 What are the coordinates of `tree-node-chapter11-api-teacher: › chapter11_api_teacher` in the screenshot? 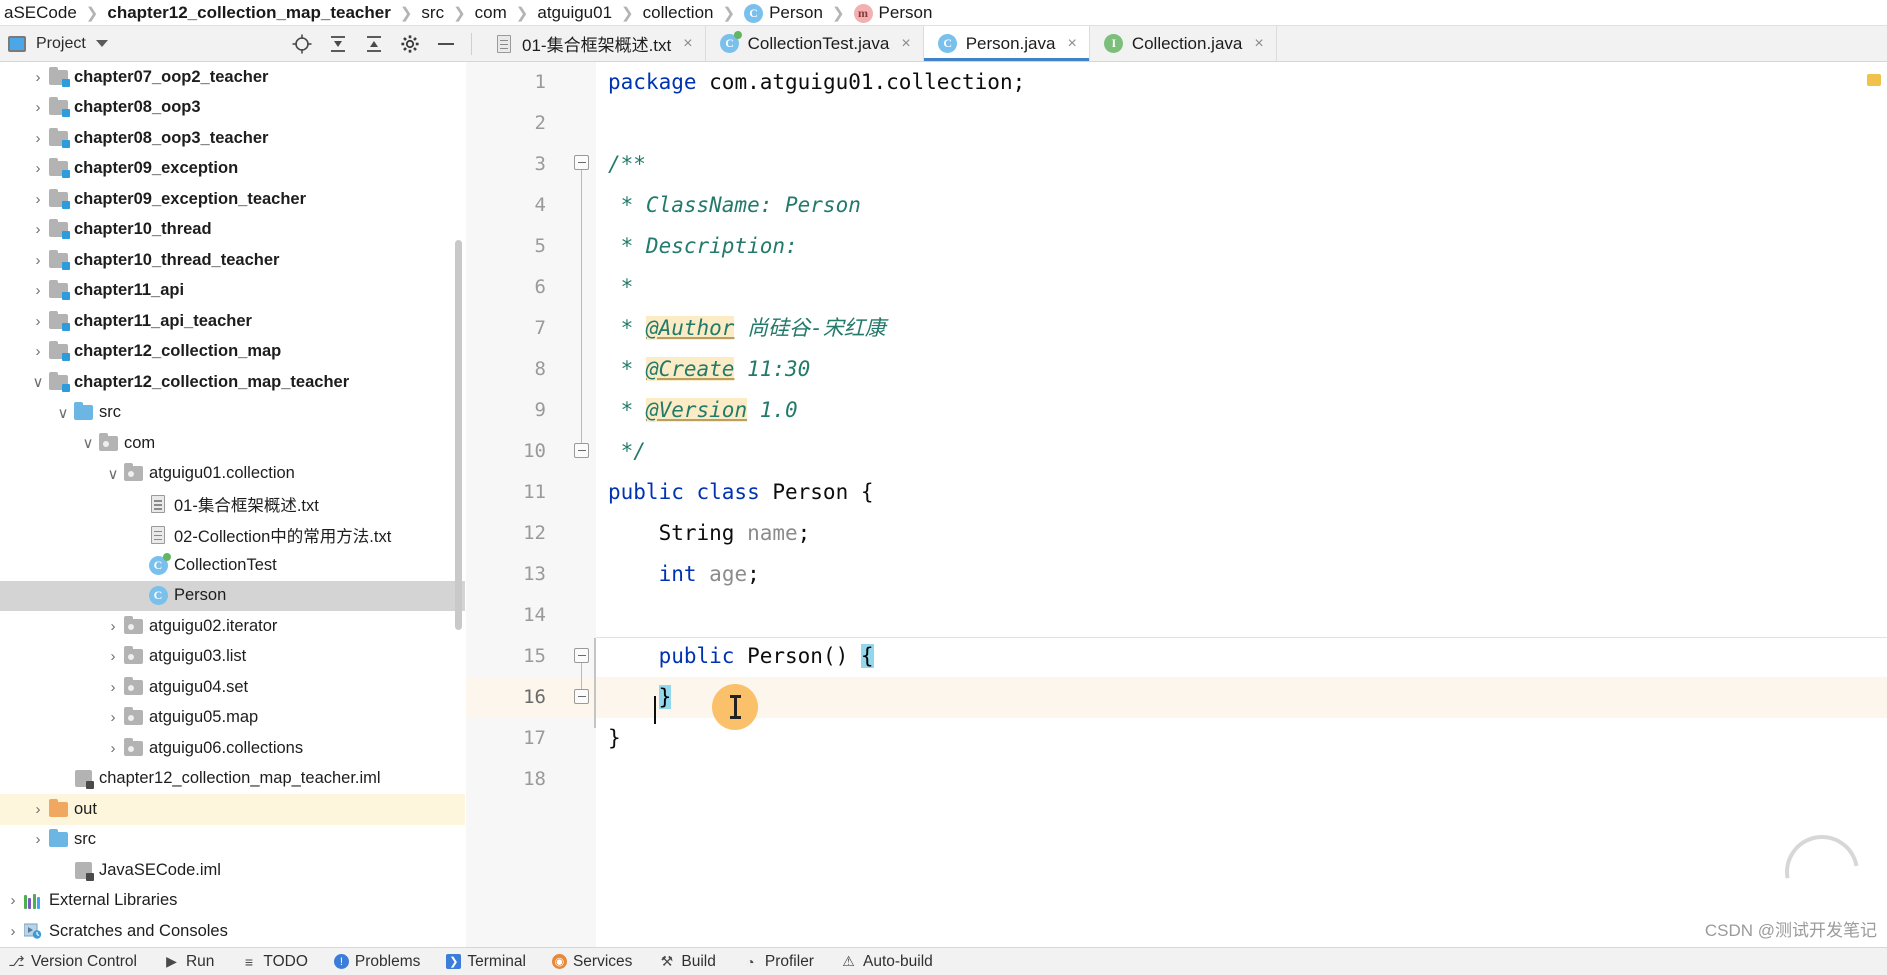 It's located at (232, 321).